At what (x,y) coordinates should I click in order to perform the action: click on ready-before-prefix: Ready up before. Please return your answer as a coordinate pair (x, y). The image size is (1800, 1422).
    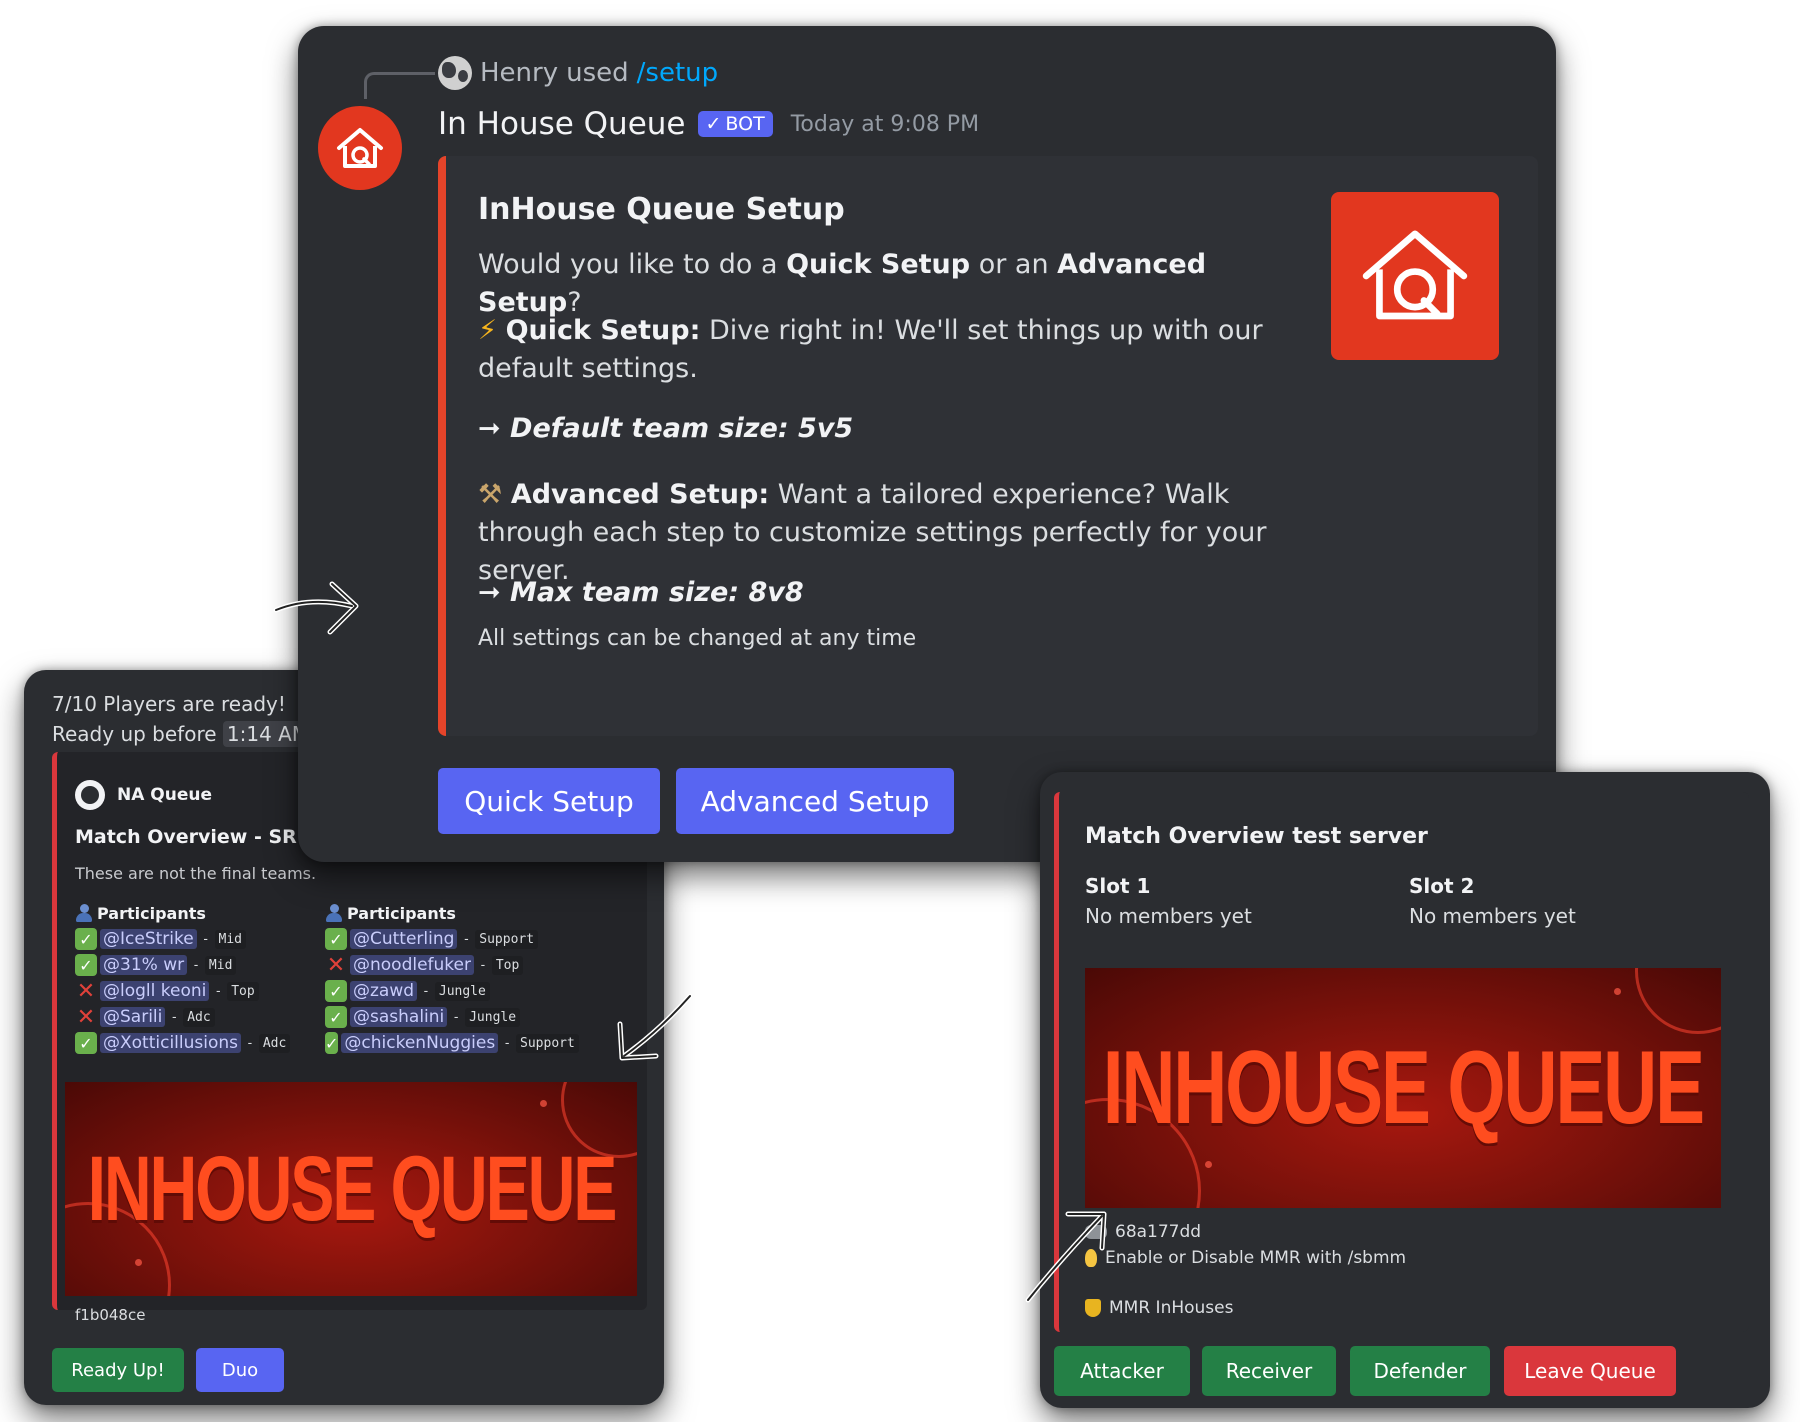
    Looking at the image, I should click on (134, 734).